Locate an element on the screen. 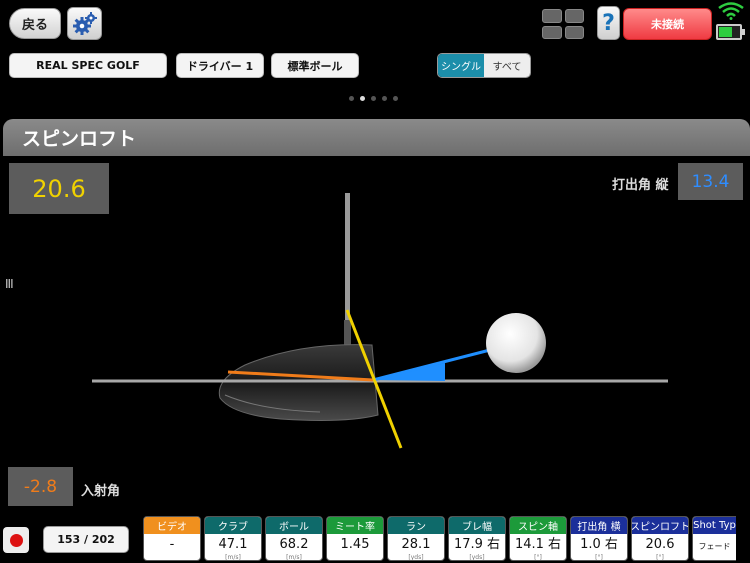 This screenshot has width=750, height=563. stat-label: クラブ is located at coordinates (233, 525).